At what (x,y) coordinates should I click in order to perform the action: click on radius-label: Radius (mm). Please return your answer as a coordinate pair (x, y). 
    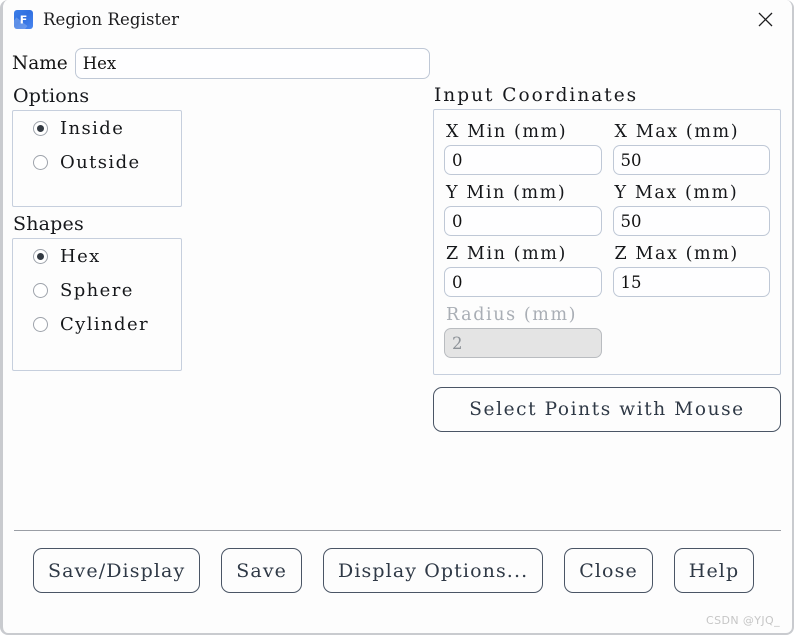
    Looking at the image, I should click on (512, 315).